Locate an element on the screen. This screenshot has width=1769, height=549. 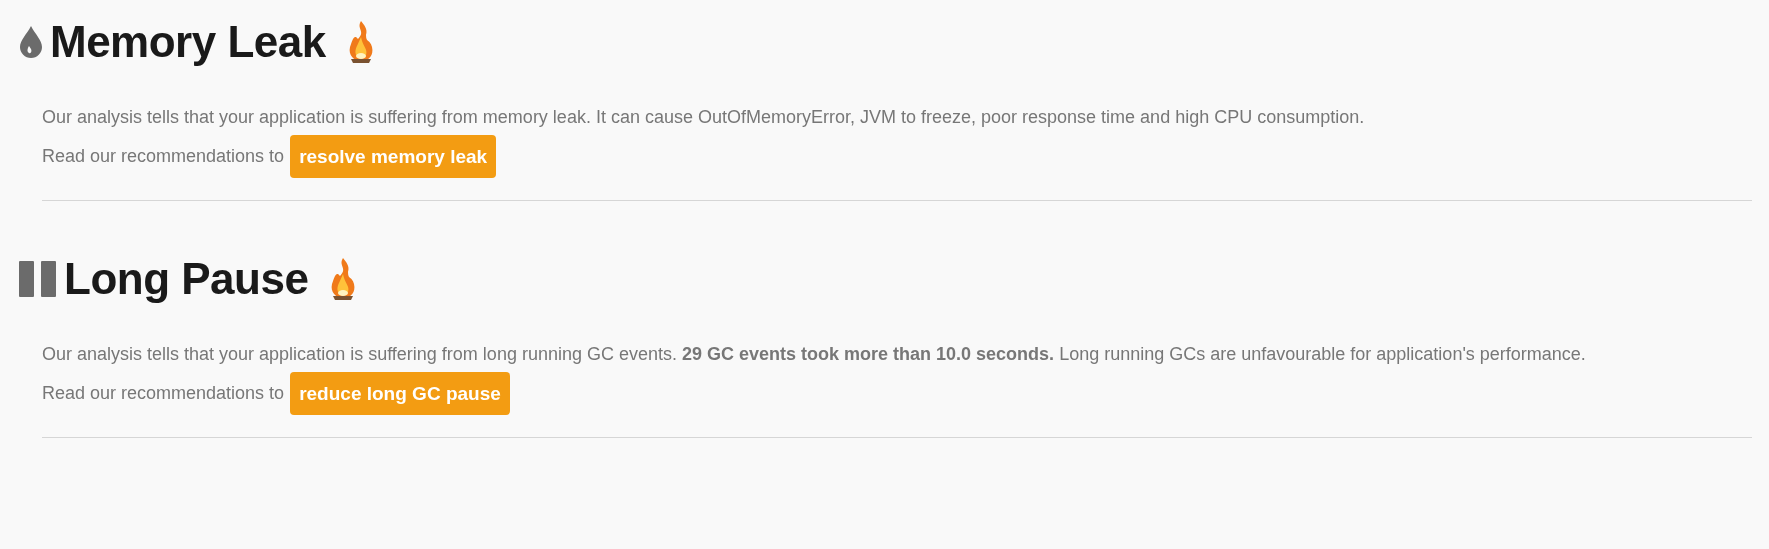
description-text: Our analysis tells that your application is suffering from long running GC events. 29 GC events took more than 10.0 seconds. Long running GCs are unfavourable for application's performance. is located at coordinates (814, 354).